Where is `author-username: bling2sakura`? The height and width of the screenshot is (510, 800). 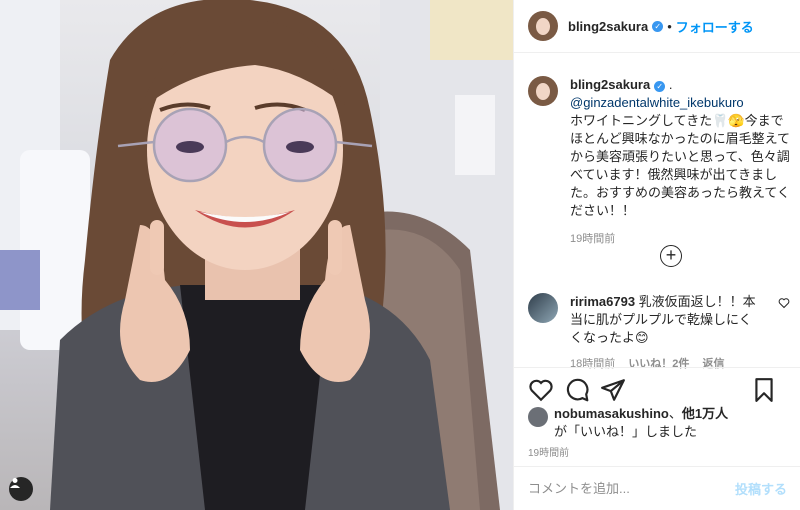
author-username: bling2sakura is located at coordinates (608, 26).